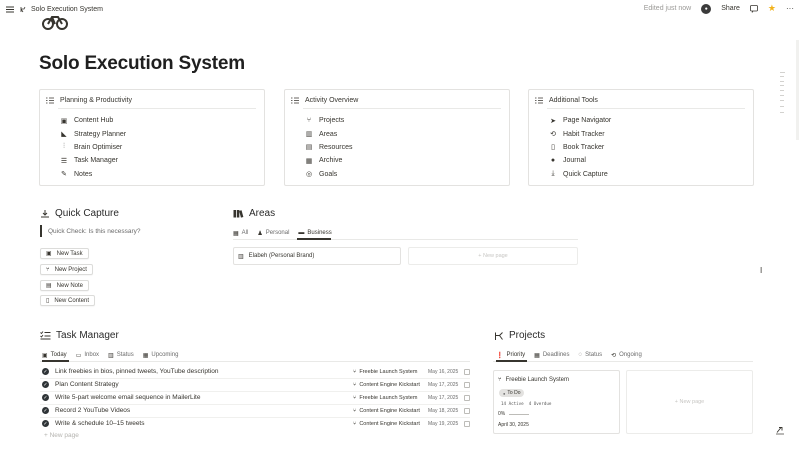  What do you see at coordinates (754, 8) in the screenshot?
I see `comment-icon` at bounding box center [754, 8].